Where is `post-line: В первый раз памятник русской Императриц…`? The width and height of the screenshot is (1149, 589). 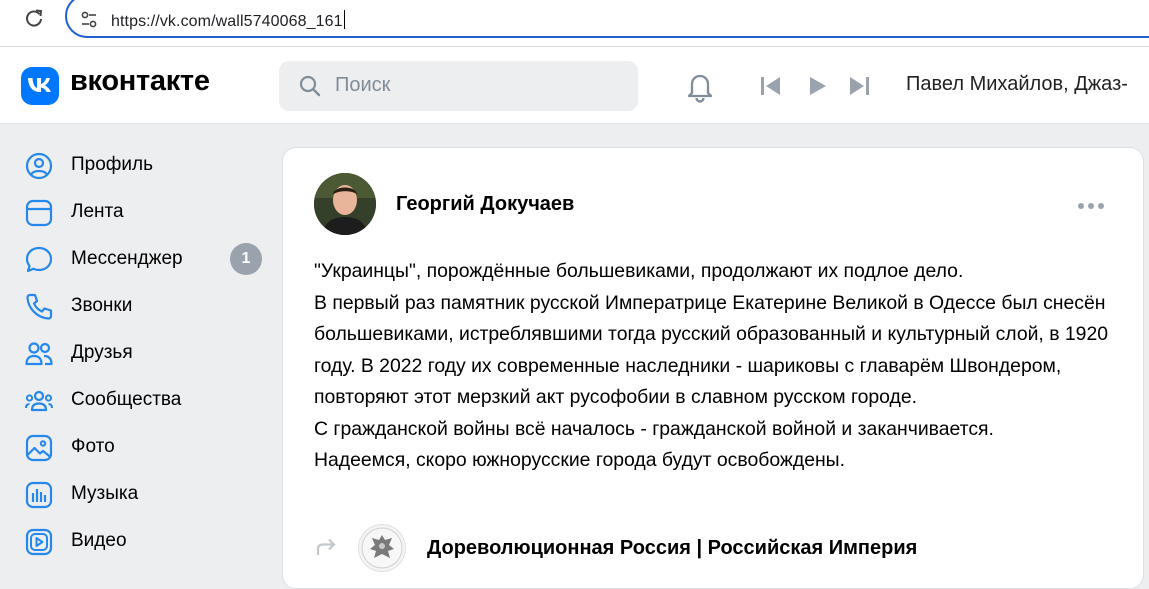
post-line: В первый раз памятник русской Императриц… is located at coordinates (711, 350).